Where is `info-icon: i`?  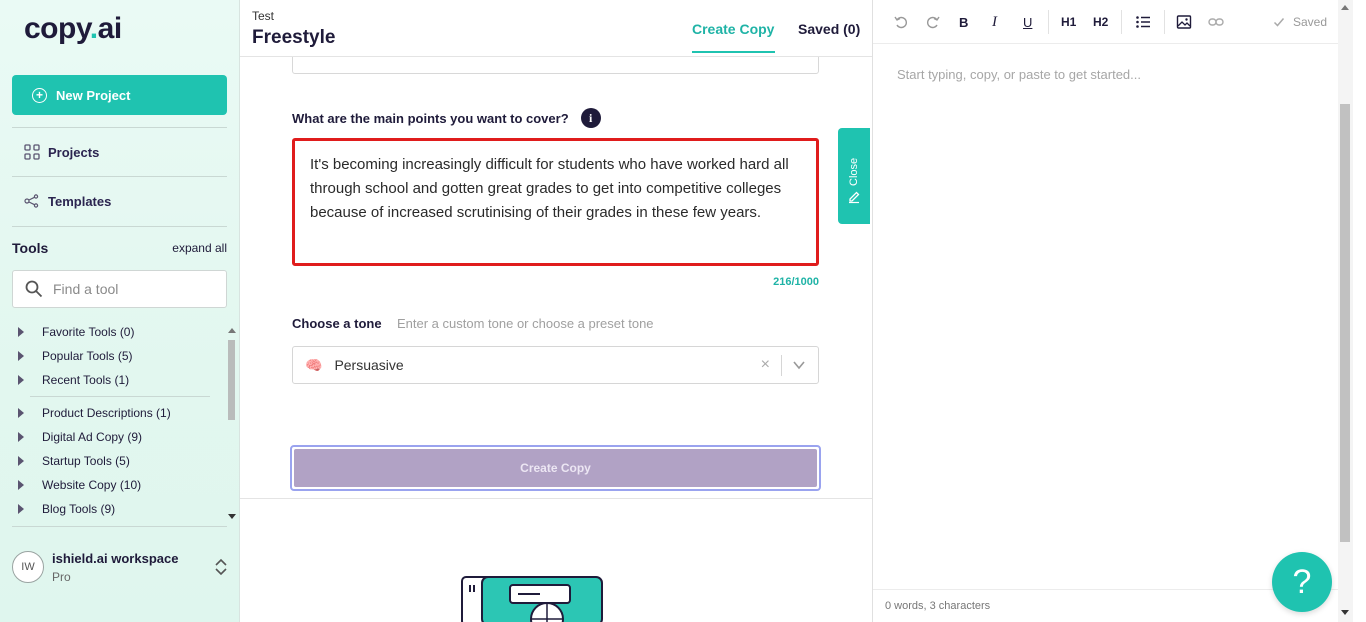 info-icon: i is located at coordinates (590, 118).